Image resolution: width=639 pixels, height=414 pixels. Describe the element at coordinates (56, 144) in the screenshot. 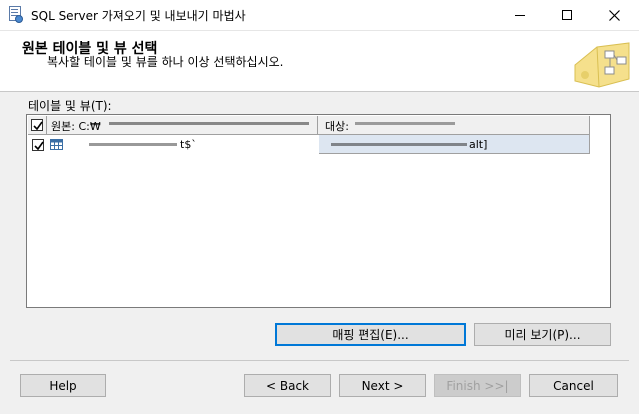

I see `table-icon` at that location.